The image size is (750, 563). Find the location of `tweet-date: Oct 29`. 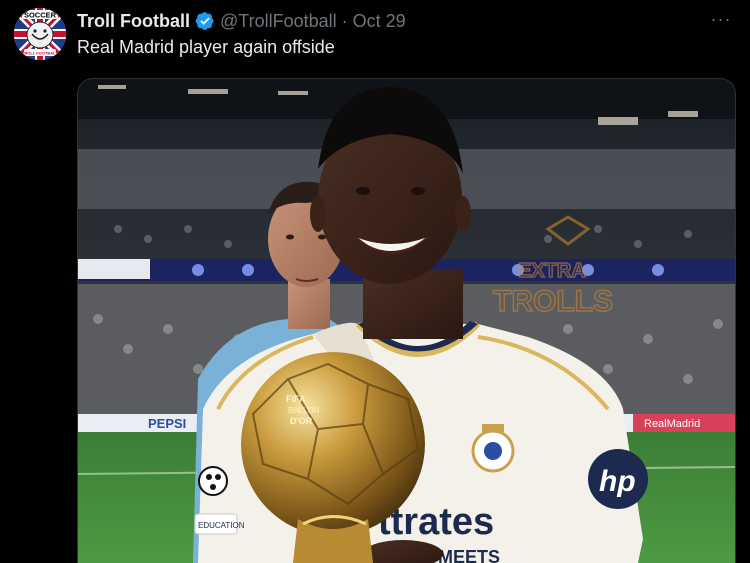

tweet-date: Oct 29 is located at coordinates (379, 21).